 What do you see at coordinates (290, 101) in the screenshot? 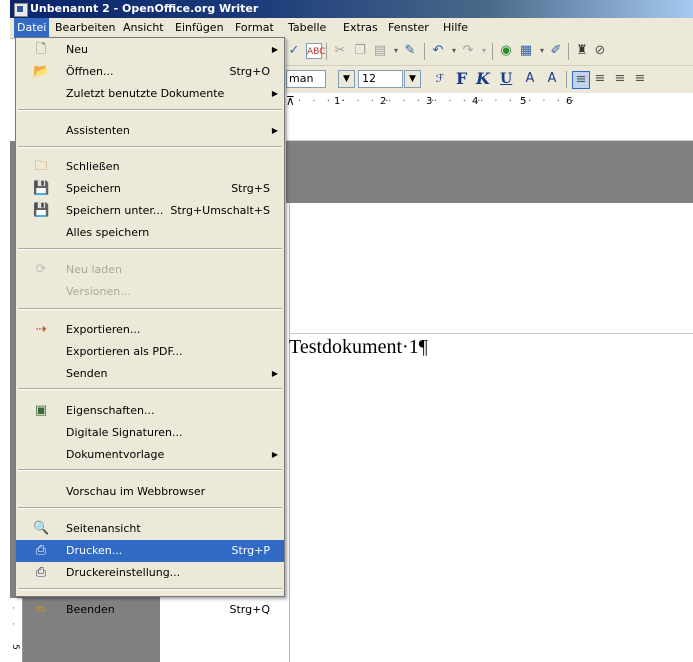
I see `ruler-indent-marker-icon: ⊼` at bounding box center [290, 101].